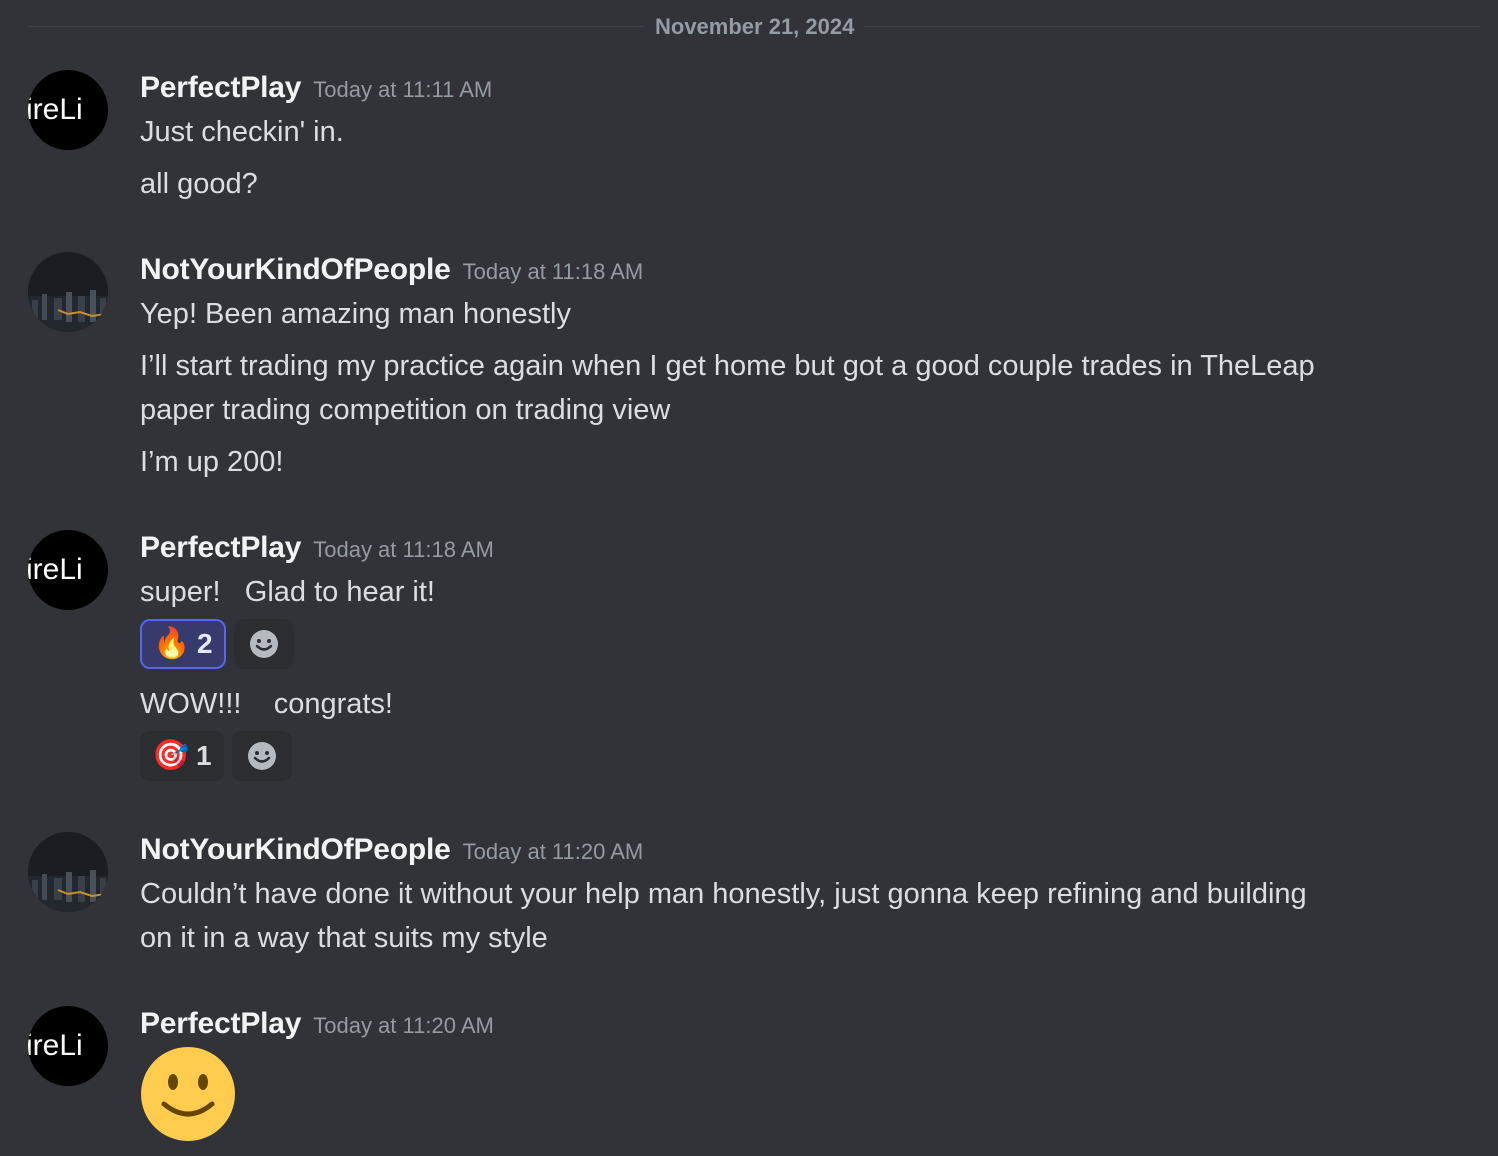  I want to click on message-text: on it in a way that suits my style, so click(344, 938).